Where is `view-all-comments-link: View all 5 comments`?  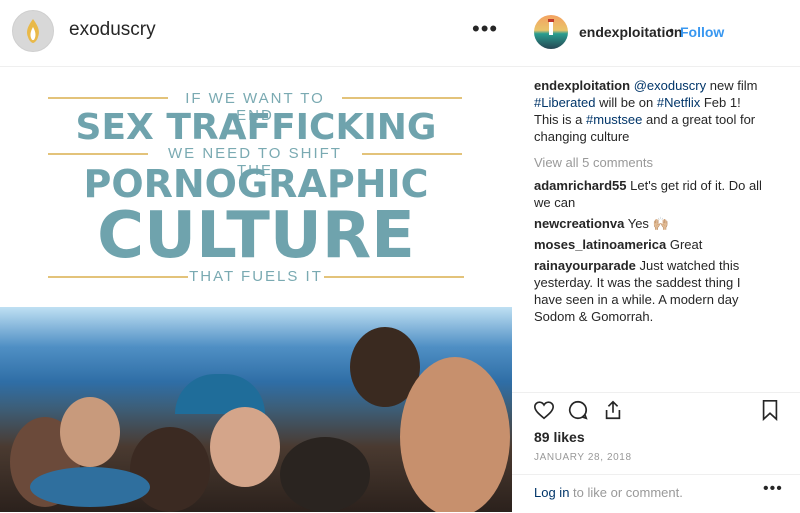 view-all-comments-link: View all 5 comments is located at coordinates (649, 162).